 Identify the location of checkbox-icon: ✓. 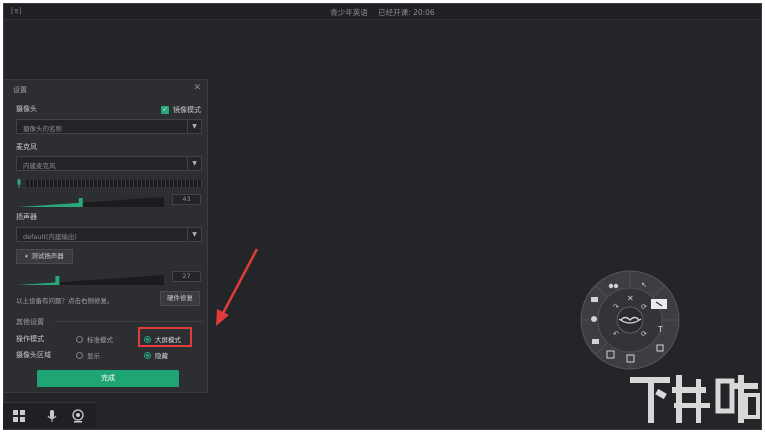
(165, 110).